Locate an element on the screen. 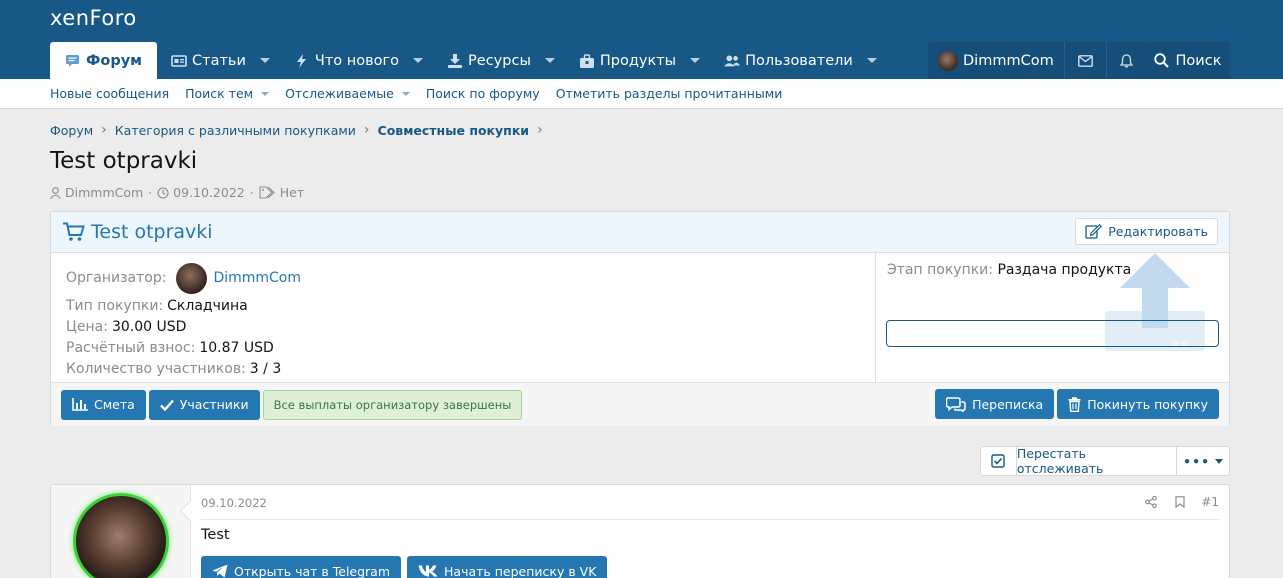  breadcrumb-item: Совместные покупки is located at coordinates (454, 130).